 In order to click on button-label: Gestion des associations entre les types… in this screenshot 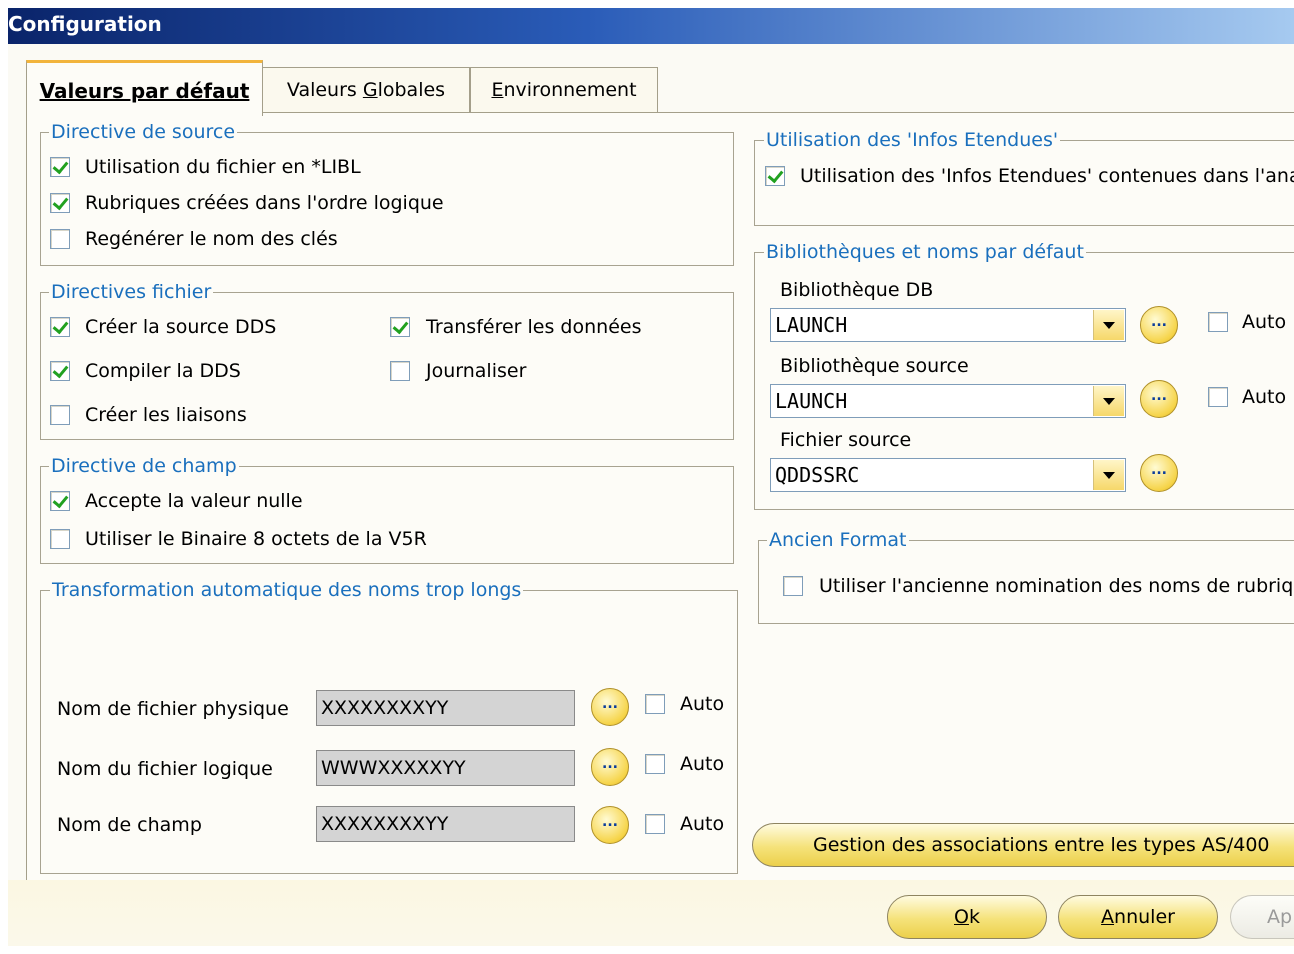, I will do `click(1041, 845)`.